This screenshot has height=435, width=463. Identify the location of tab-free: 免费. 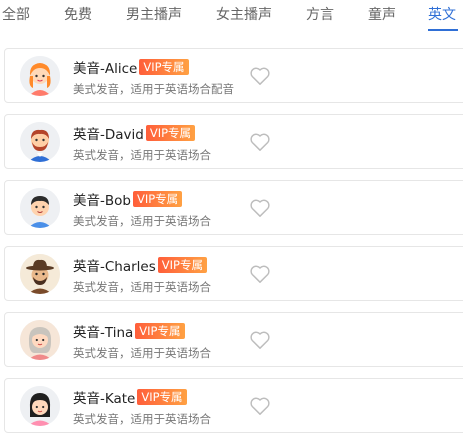
(78, 15).